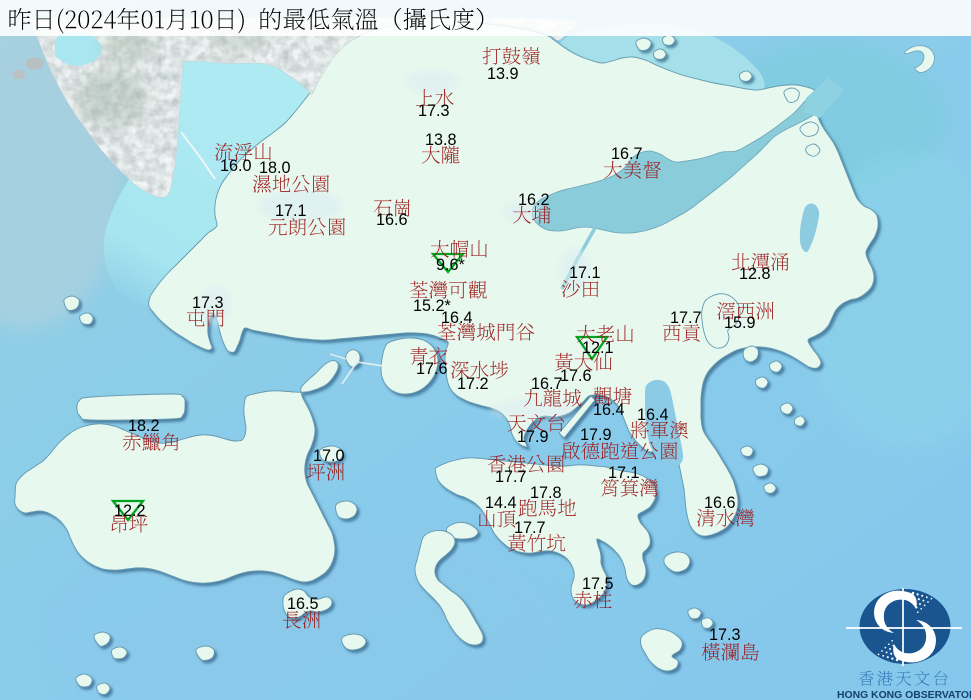 The image size is (971, 700). What do you see at coordinates (501, 503) in the screenshot?
I see `svg-text: 14.4` at bounding box center [501, 503].